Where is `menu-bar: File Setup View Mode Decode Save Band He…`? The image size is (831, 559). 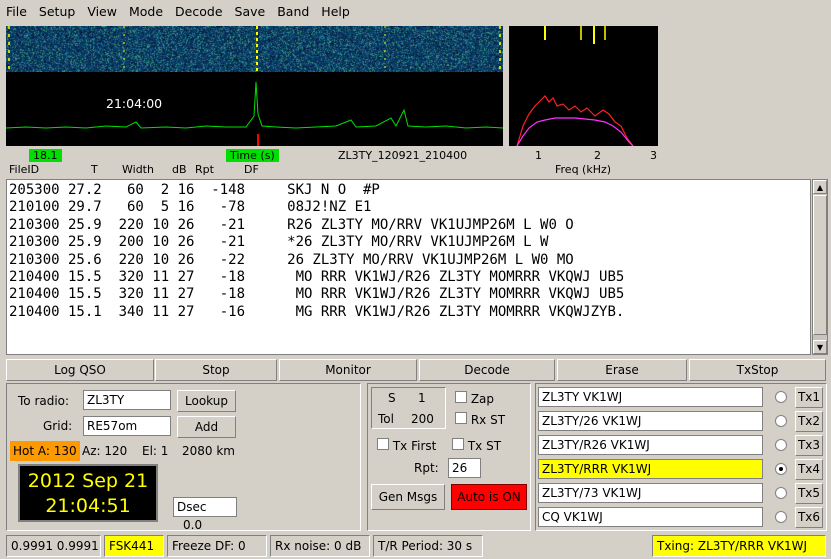 menu-bar: File Setup View Mode Decode Save Band He… is located at coordinates (415, 12).